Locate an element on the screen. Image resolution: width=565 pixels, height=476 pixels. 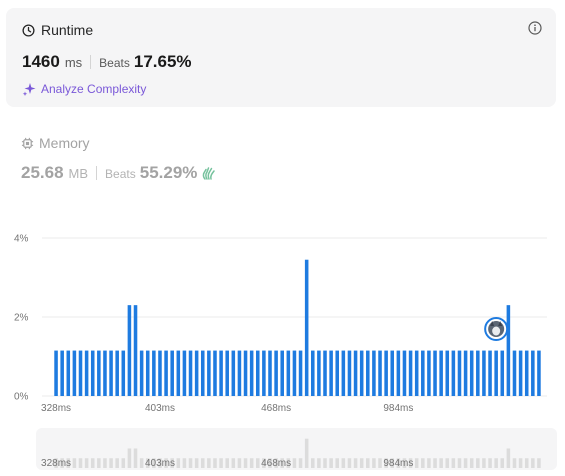
analyze-complexity-label: Analyze Complexity is located at coordinates (94, 89).